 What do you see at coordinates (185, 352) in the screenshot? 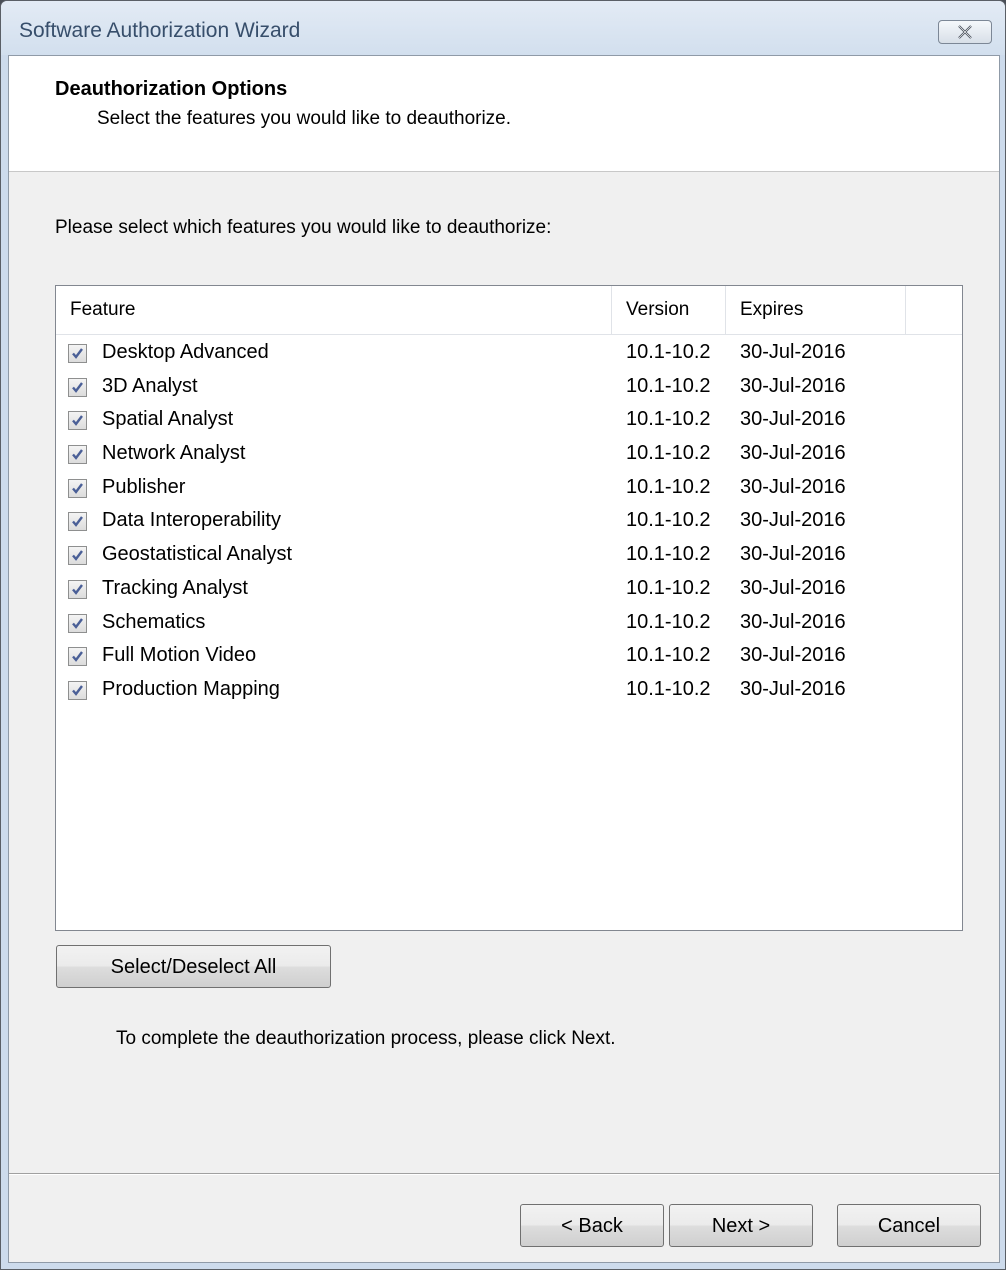
I see `feature-name: Desktop Advanced` at bounding box center [185, 352].